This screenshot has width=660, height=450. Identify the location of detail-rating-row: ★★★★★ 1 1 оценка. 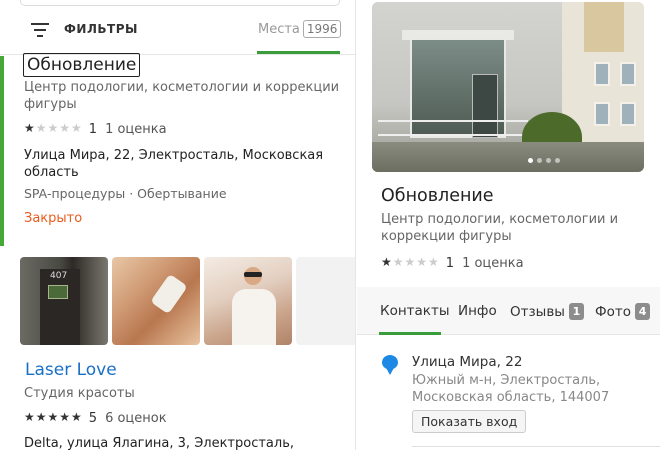
(452, 263).